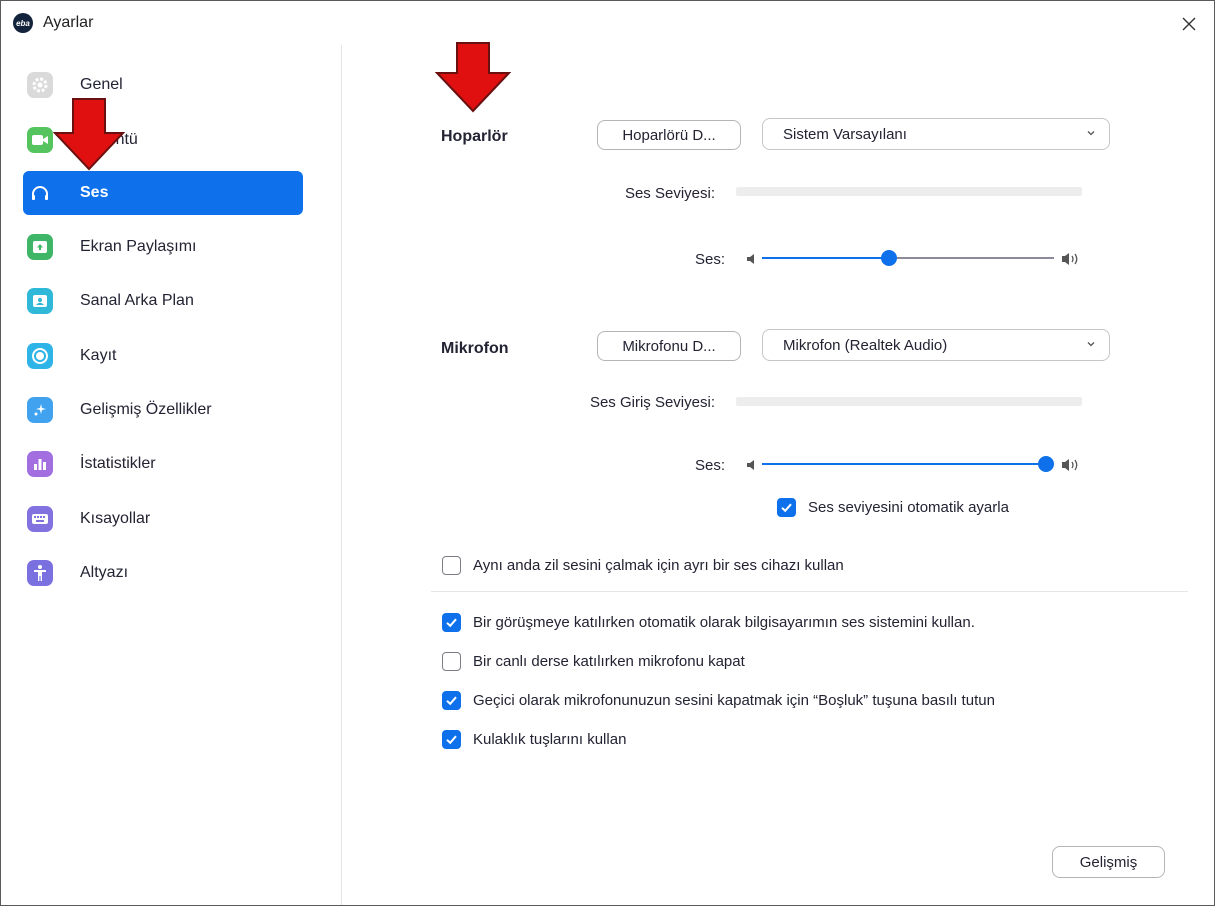 The width and height of the screenshot is (1215, 906). Describe the element at coordinates (1108, 862) in the screenshot. I see `advanced-button: Gelişmiş` at that location.